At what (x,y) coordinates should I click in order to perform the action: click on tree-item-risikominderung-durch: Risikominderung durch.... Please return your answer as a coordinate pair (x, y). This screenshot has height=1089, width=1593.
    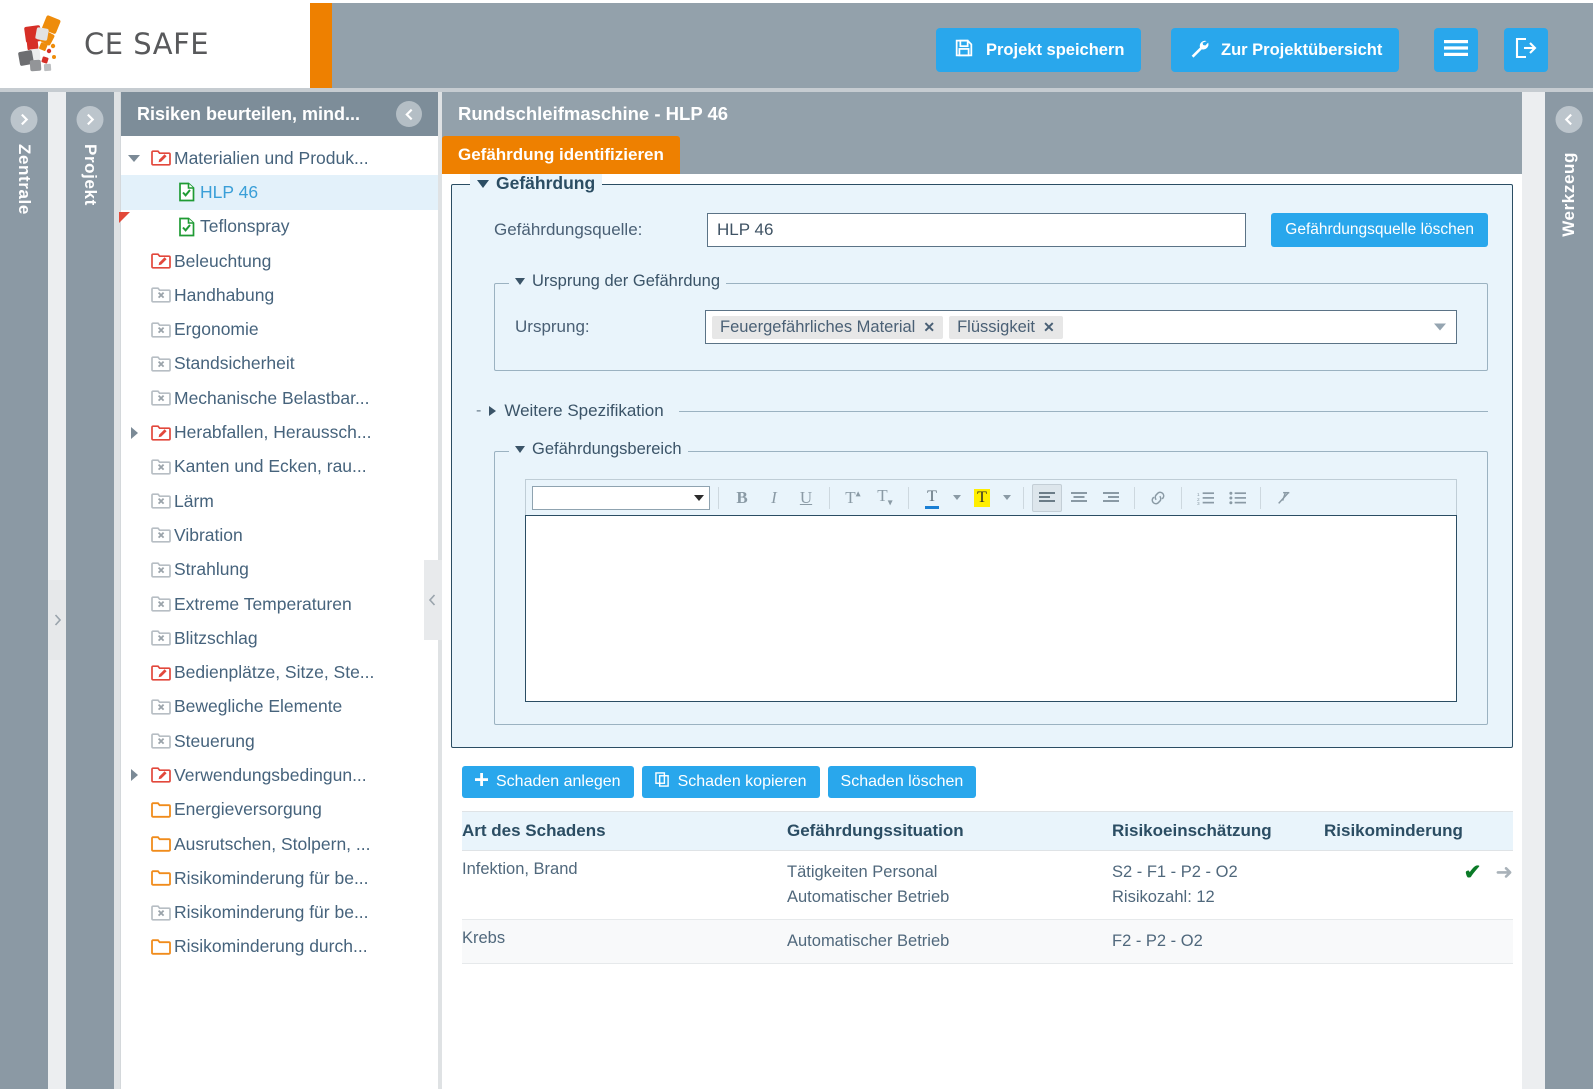
    Looking at the image, I should click on (279, 947).